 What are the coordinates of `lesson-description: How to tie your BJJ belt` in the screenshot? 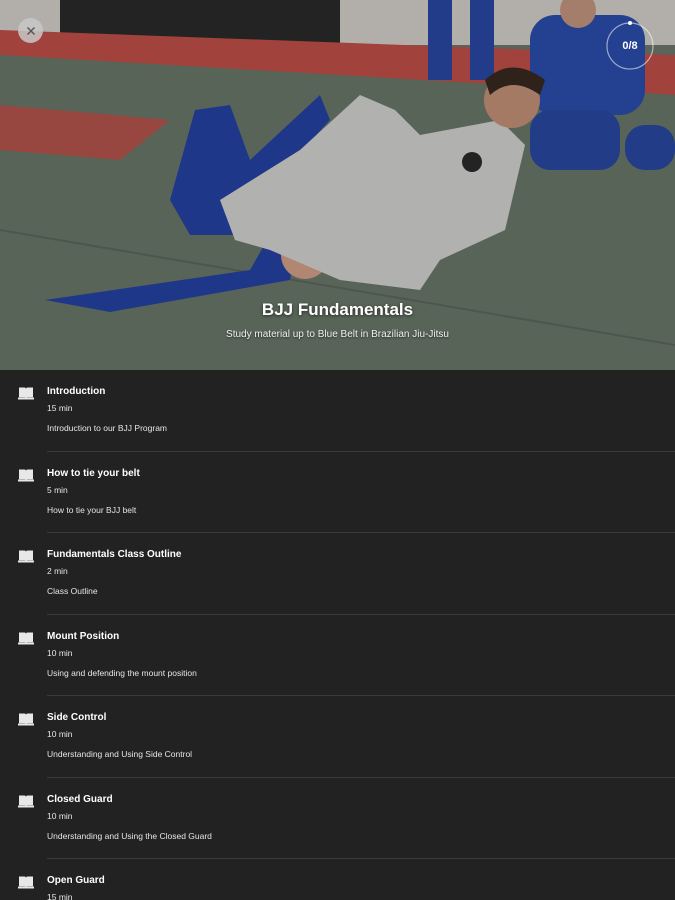 It's located at (92, 509).